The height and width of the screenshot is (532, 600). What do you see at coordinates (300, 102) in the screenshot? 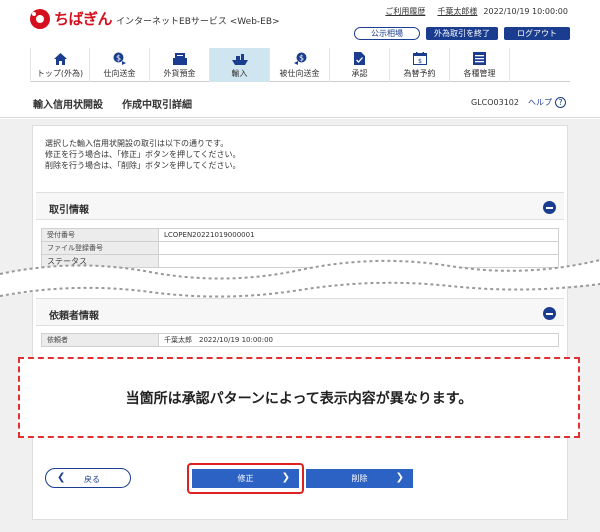
I see `title-bar: 輸入信用状開設 作成中取引詳細 GLCO03102 ヘルプ ?` at bounding box center [300, 102].